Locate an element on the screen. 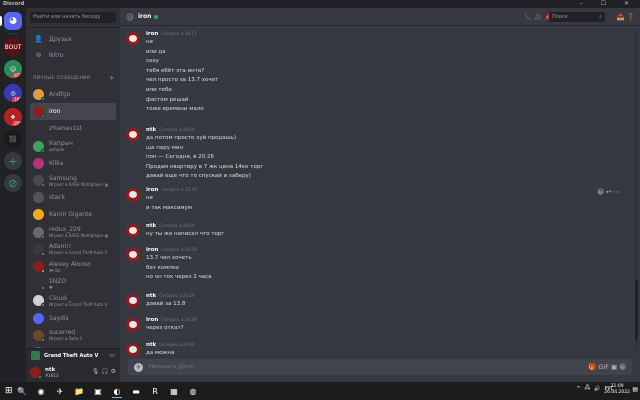  server-rail: ◕ BOUT ☺ 477 ◎ 164 ❖ 229 ⬛ + ⊘ is located at coordinates (13, 195).